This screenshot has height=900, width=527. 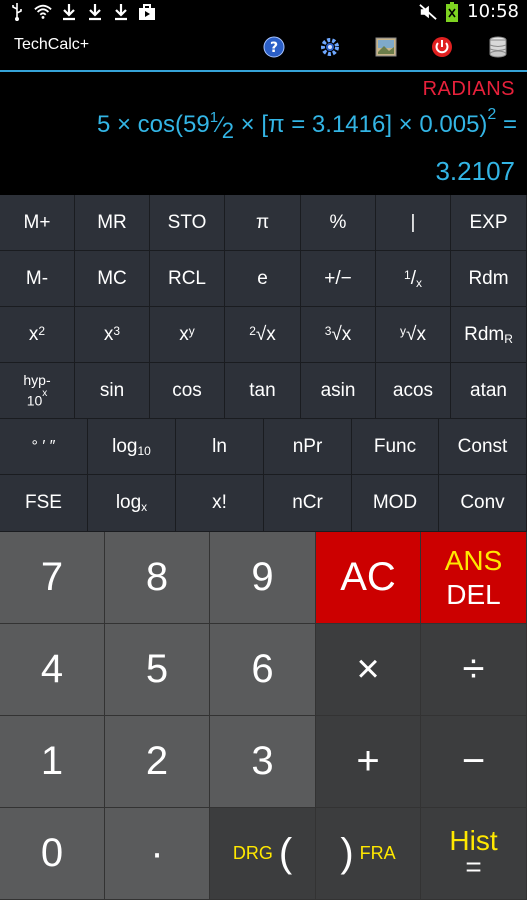 What do you see at coordinates (112, 391) in the screenshot?
I see `key-sin: sin` at bounding box center [112, 391].